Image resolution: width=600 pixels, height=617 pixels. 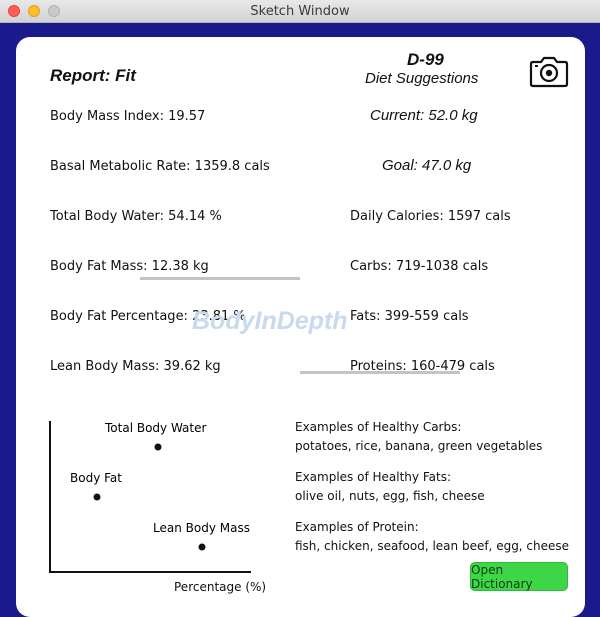 What do you see at coordinates (201, 528) in the screenshot?
I see `point-label-lean-body-mass: Lean Body Mass` at bounding box center [201, 528].